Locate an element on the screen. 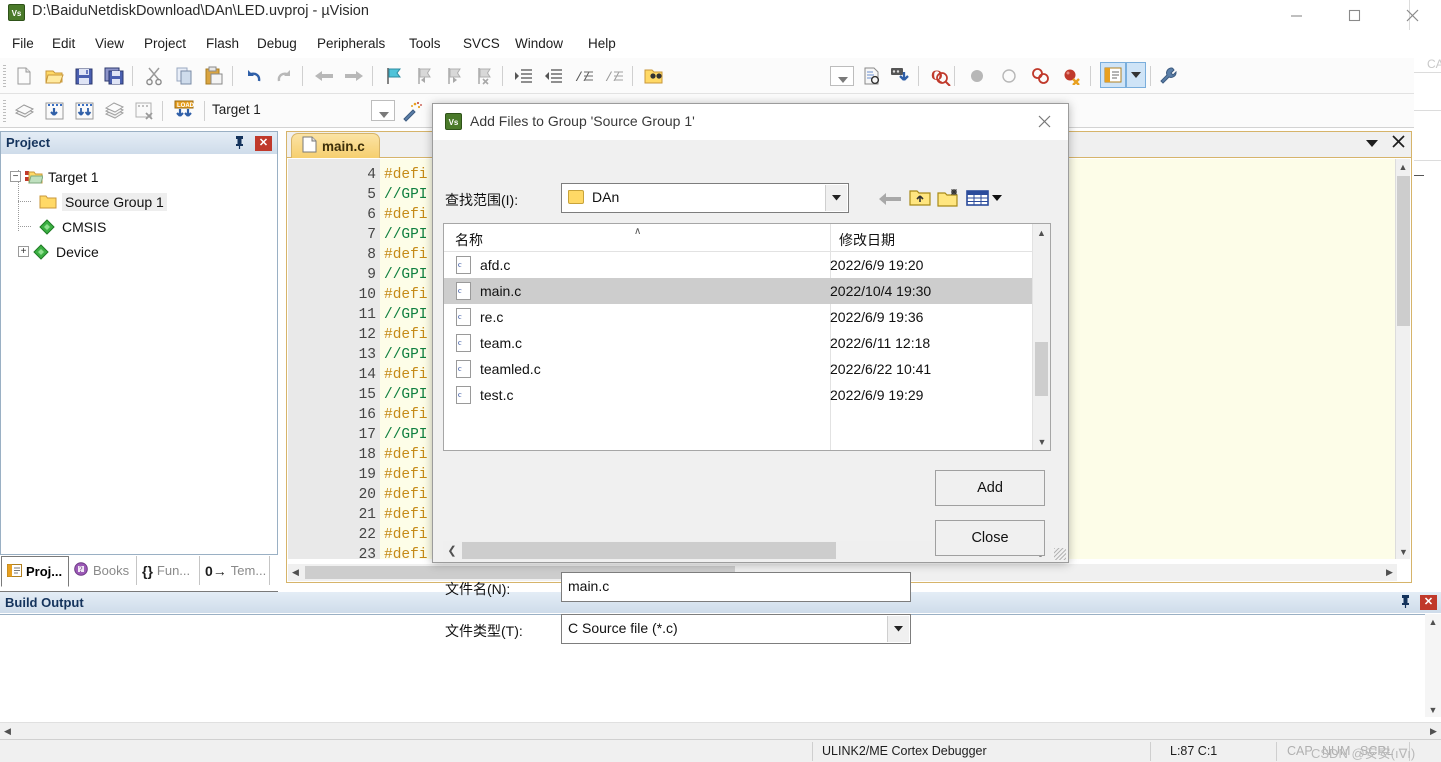  open-file-icon is located at coordinates (54, 76).